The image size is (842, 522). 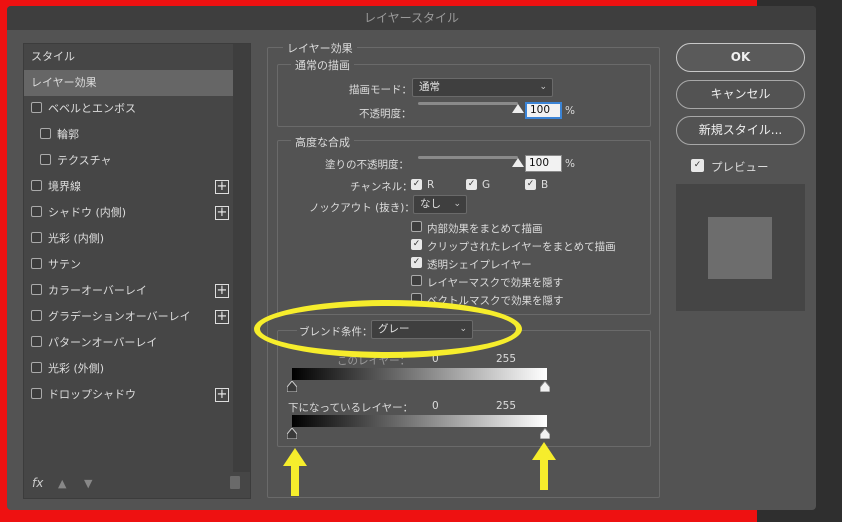 What do you see at coordinates (411, 18) in the screenshot?
I see `window-title: レイヤースタイル` at bounding box center [411, 18].